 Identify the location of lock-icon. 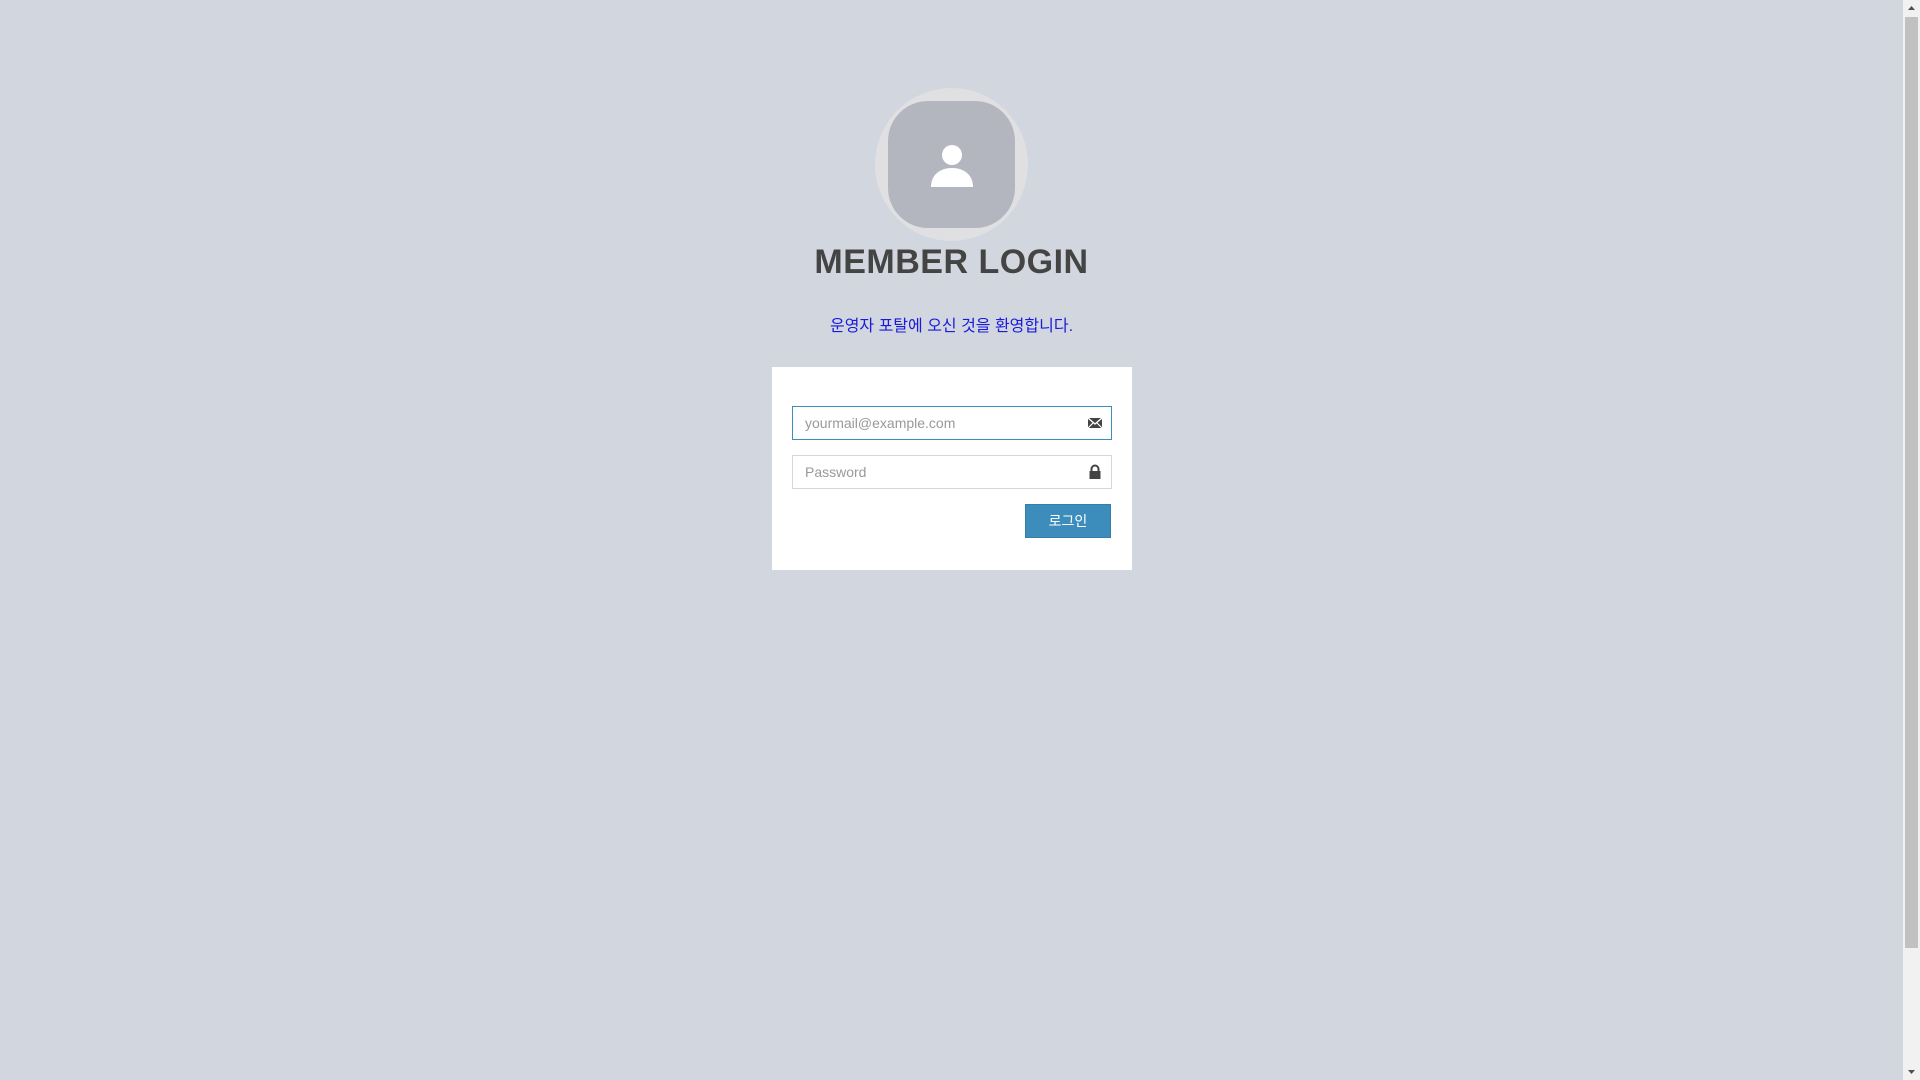
(1095, 471).